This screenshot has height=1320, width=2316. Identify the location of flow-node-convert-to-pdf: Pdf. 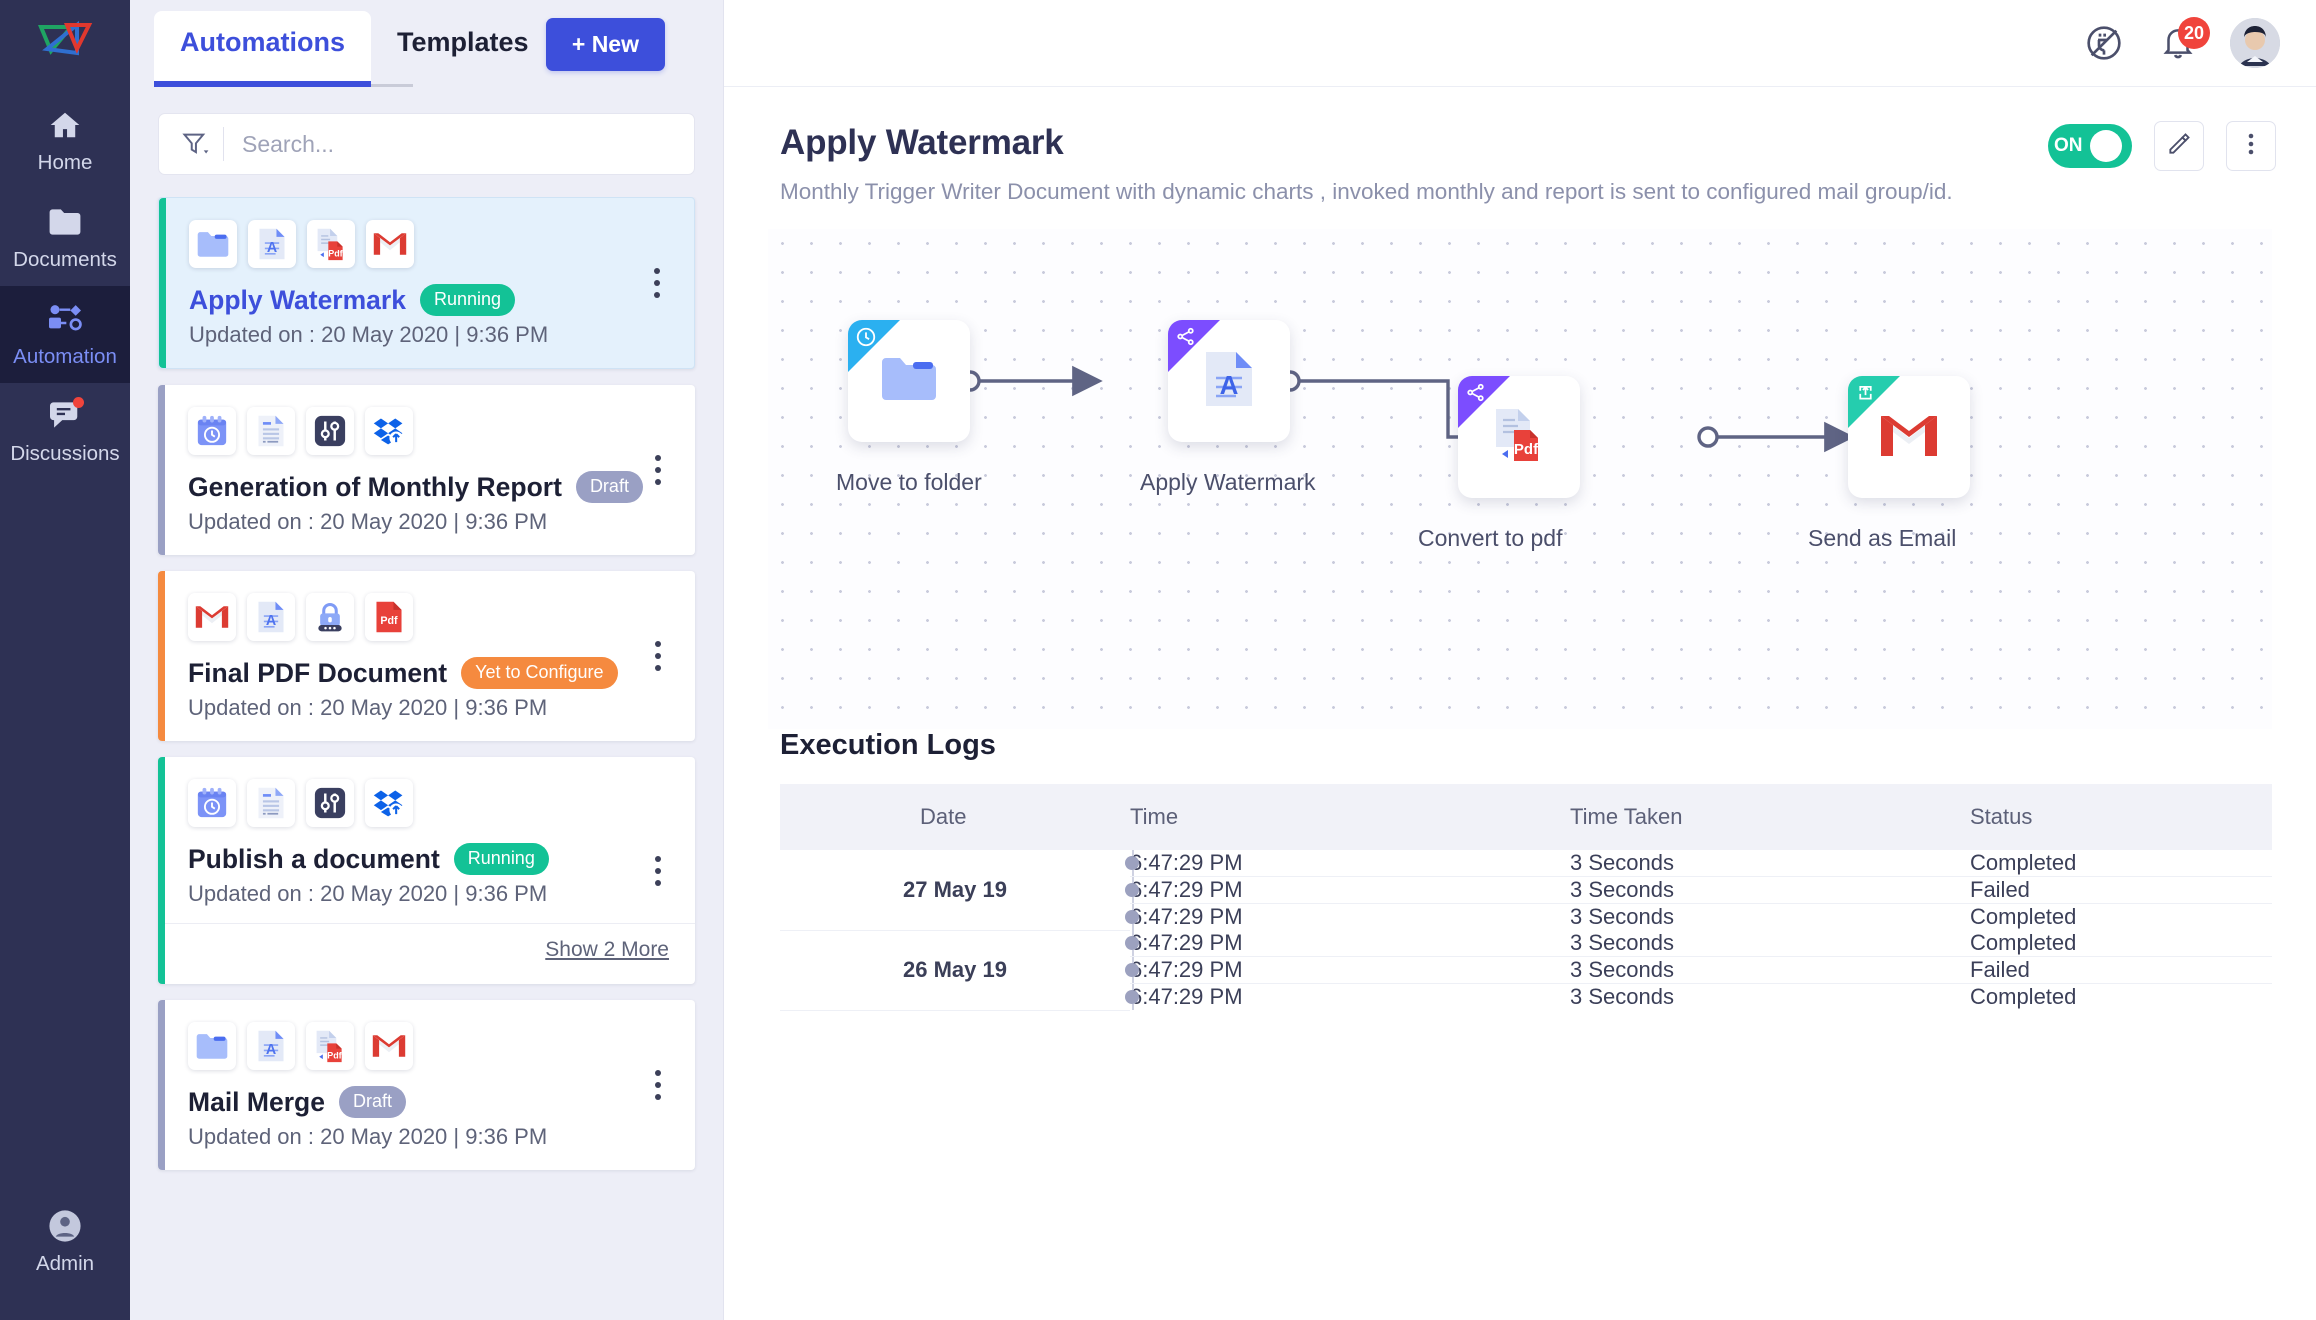
(1519, 437).